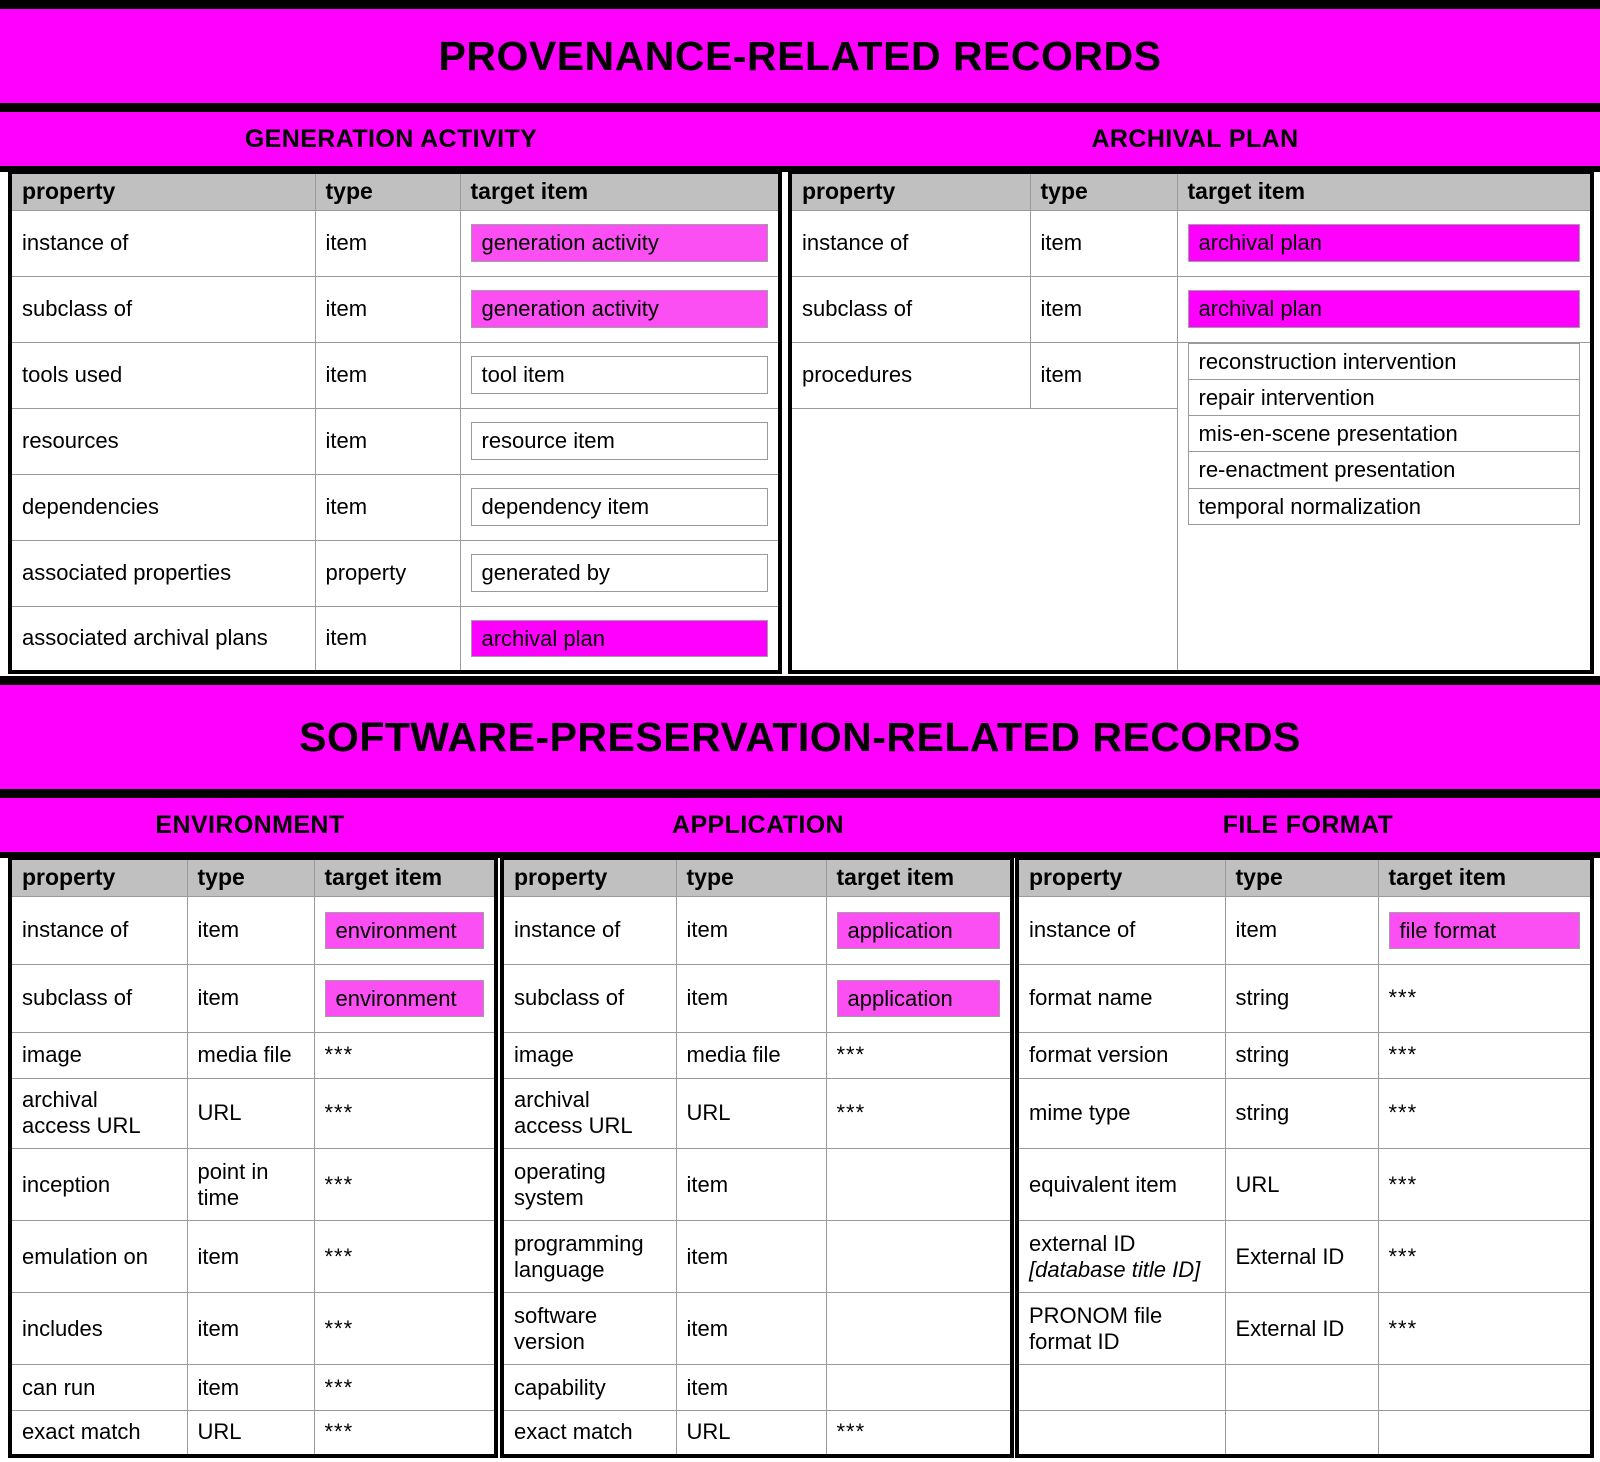 This screenshot has height=1462, width=1600. What do you see at coordinates (1304, 1113) in the screenshot?
I see `table-row: mime type string ***` at bounding box center [1304, 1113].